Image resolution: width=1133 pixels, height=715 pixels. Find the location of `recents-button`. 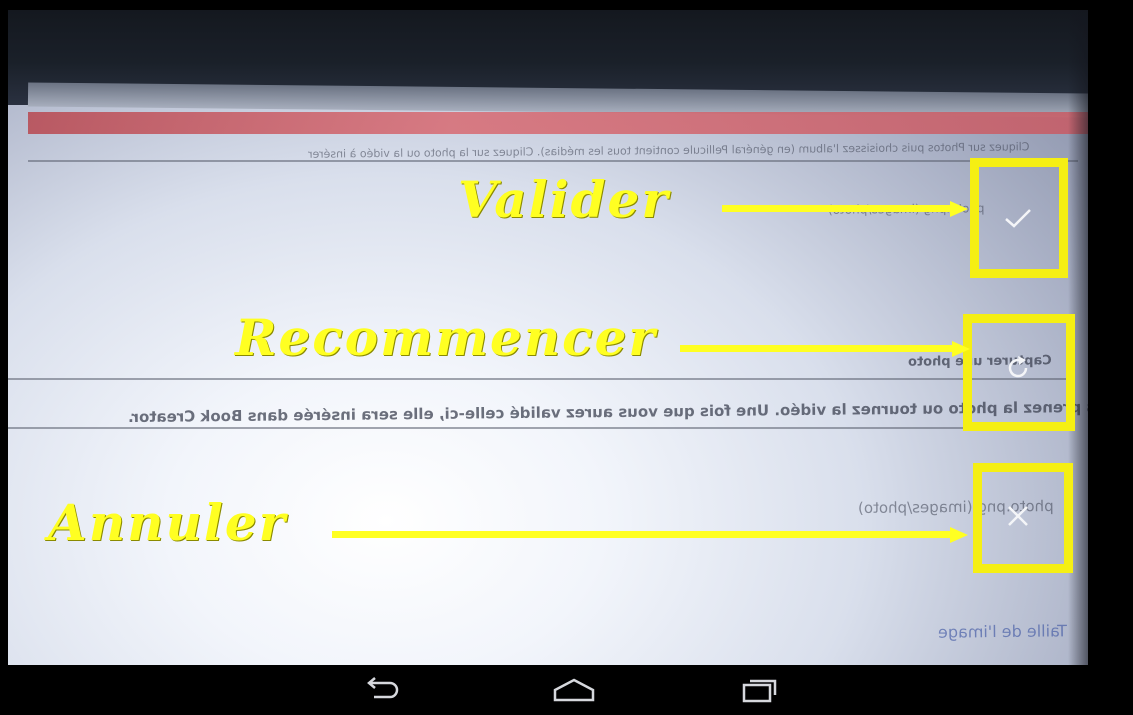

recents-button is located at coordinates (760, 690).